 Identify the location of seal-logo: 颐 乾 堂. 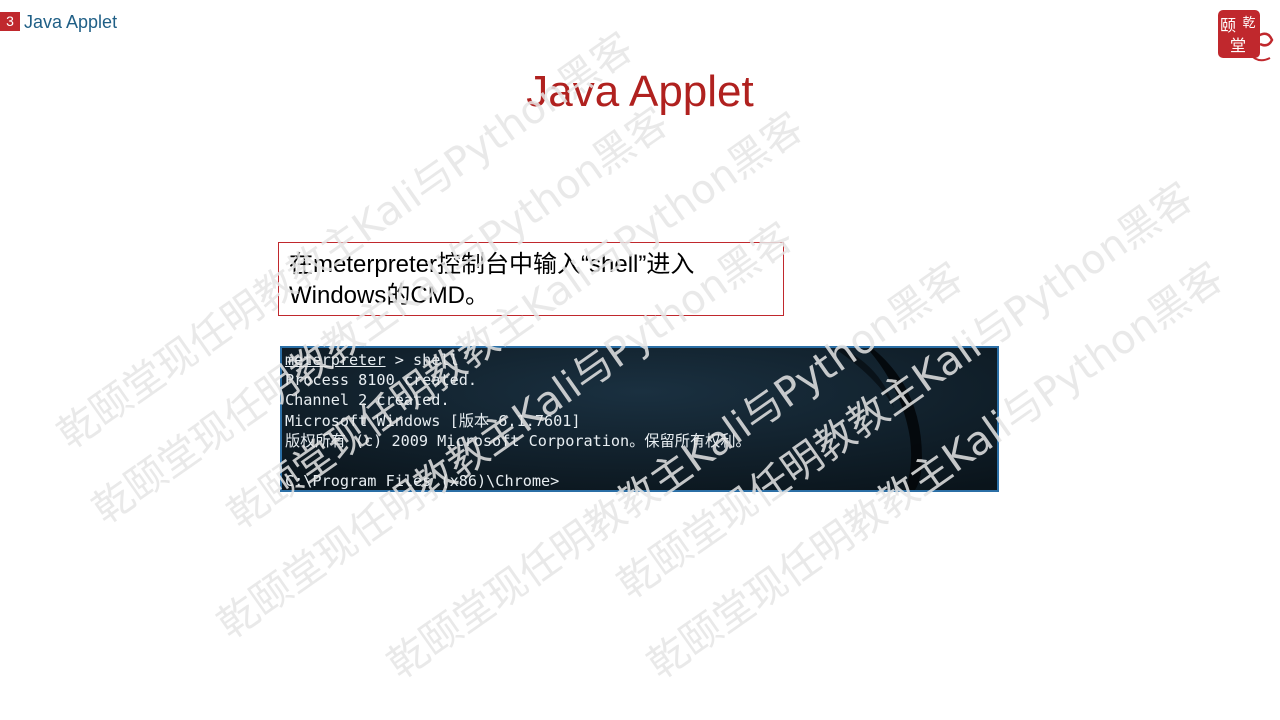
(1246, 36).